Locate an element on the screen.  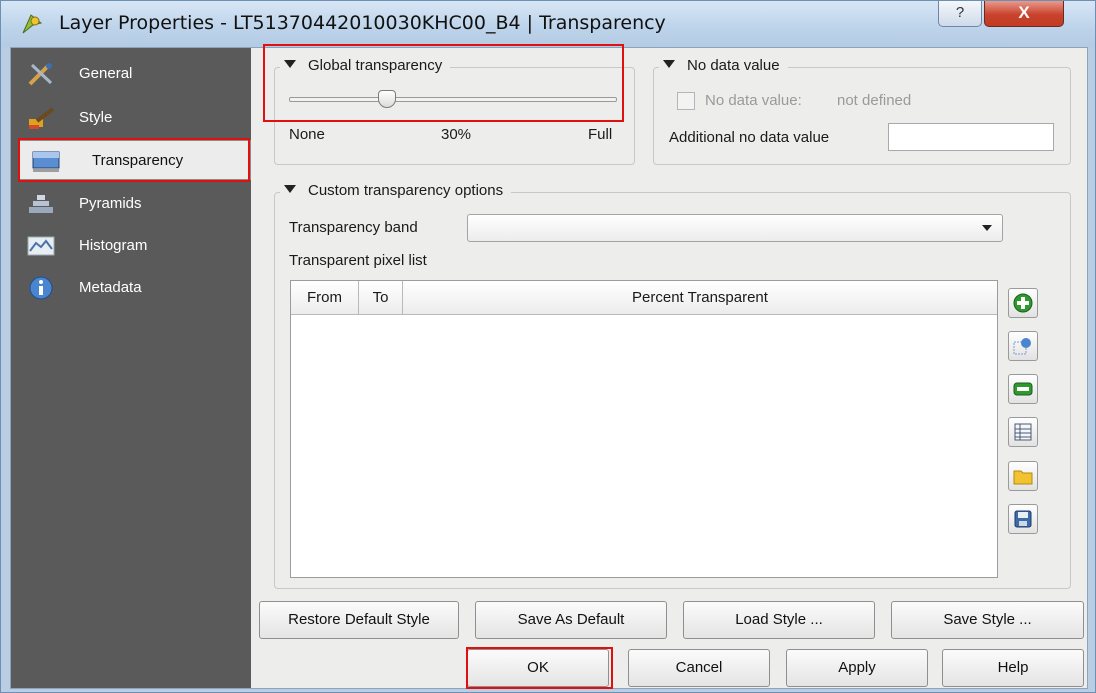
slider-max-label: Full is located at coordinates (600, 134).